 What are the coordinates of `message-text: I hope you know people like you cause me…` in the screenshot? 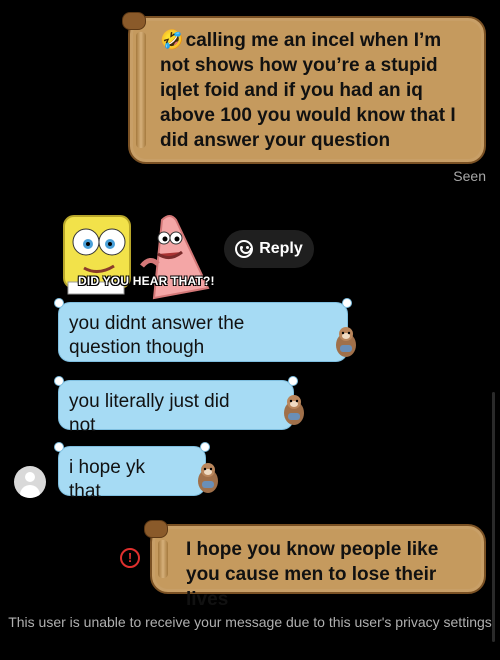 It's located at (312, 574).